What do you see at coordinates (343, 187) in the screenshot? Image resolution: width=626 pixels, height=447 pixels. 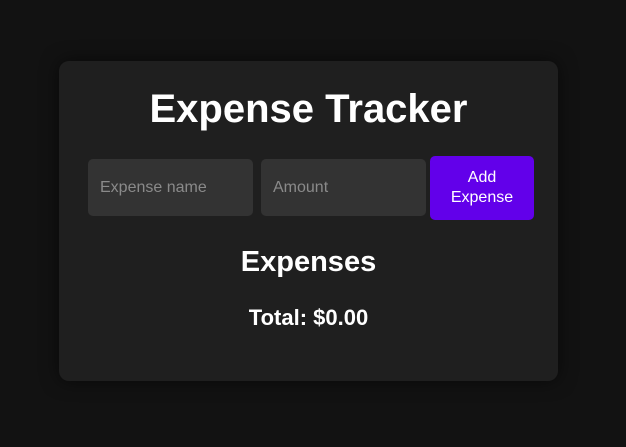 I see `expense-amount-input` at bounding box center [343, 187].